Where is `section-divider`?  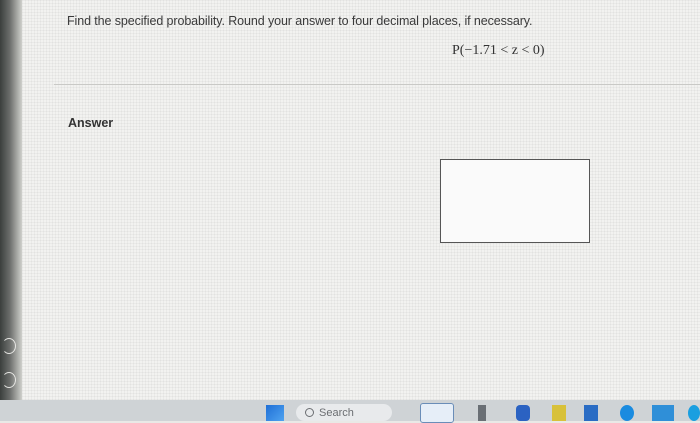
section-divider is located at coordinates (377, 84).